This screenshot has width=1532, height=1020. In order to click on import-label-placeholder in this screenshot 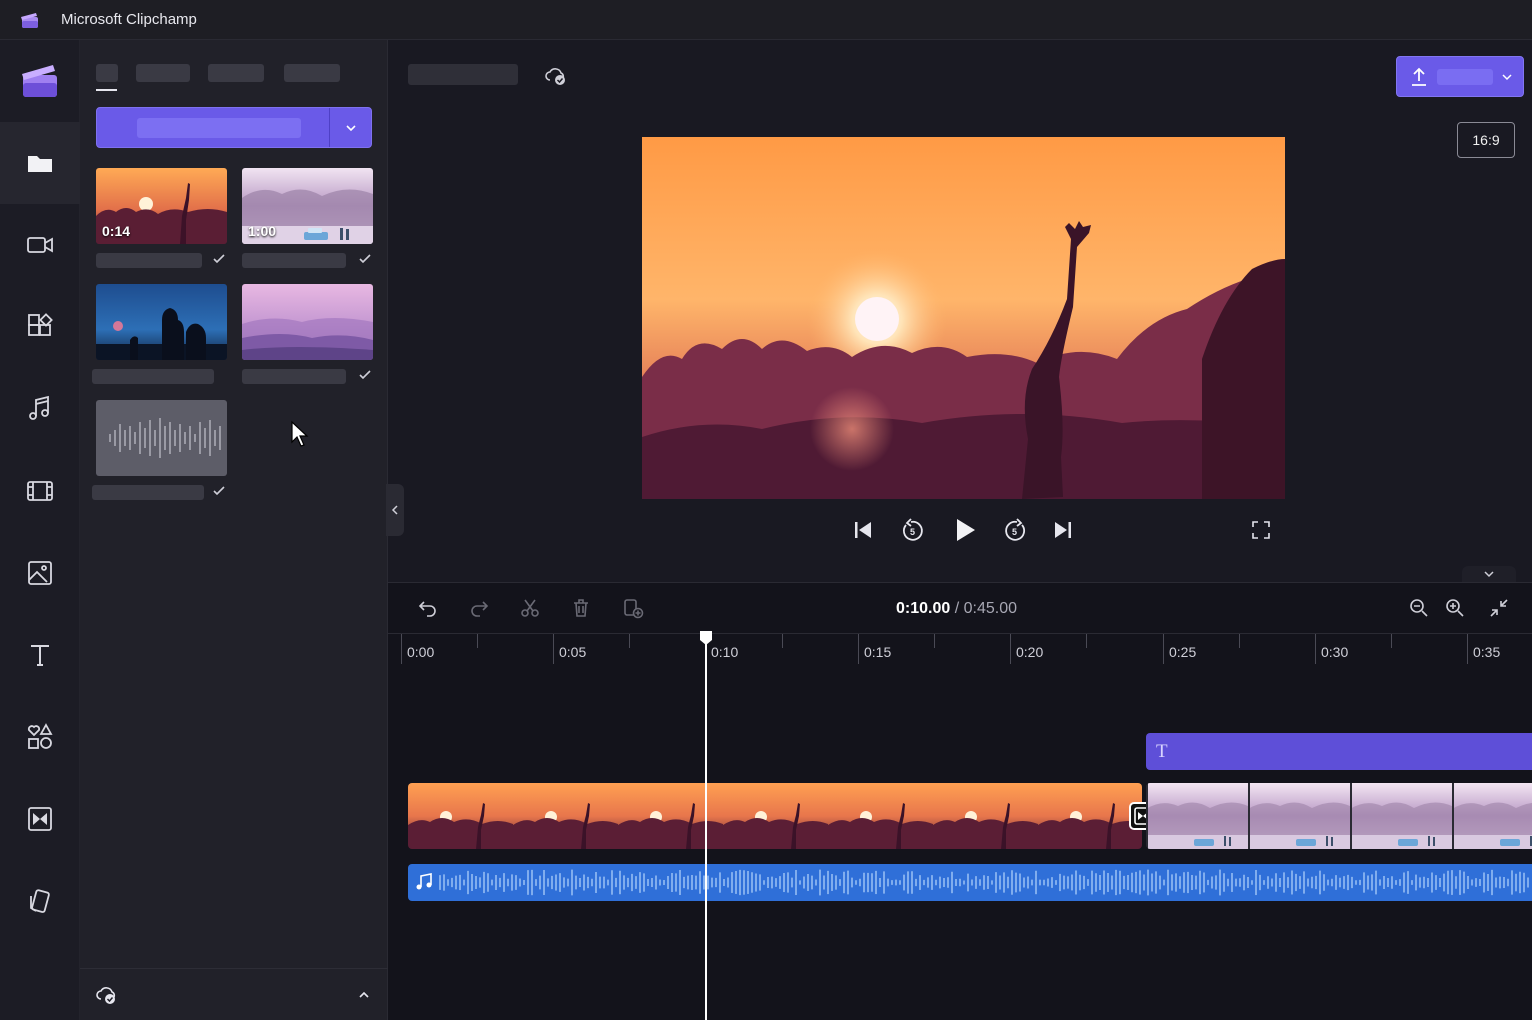, I will do `click(219, 127)`.